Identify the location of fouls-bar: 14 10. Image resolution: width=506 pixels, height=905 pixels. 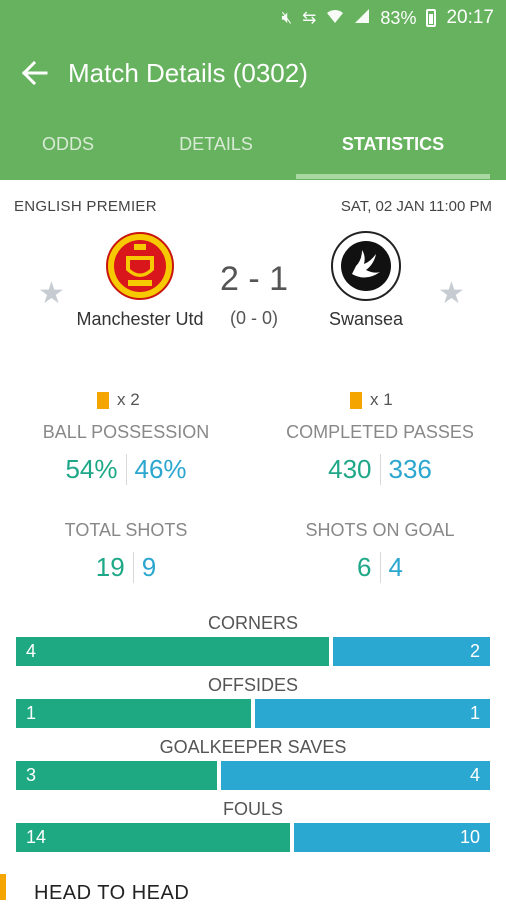
(253, 837).